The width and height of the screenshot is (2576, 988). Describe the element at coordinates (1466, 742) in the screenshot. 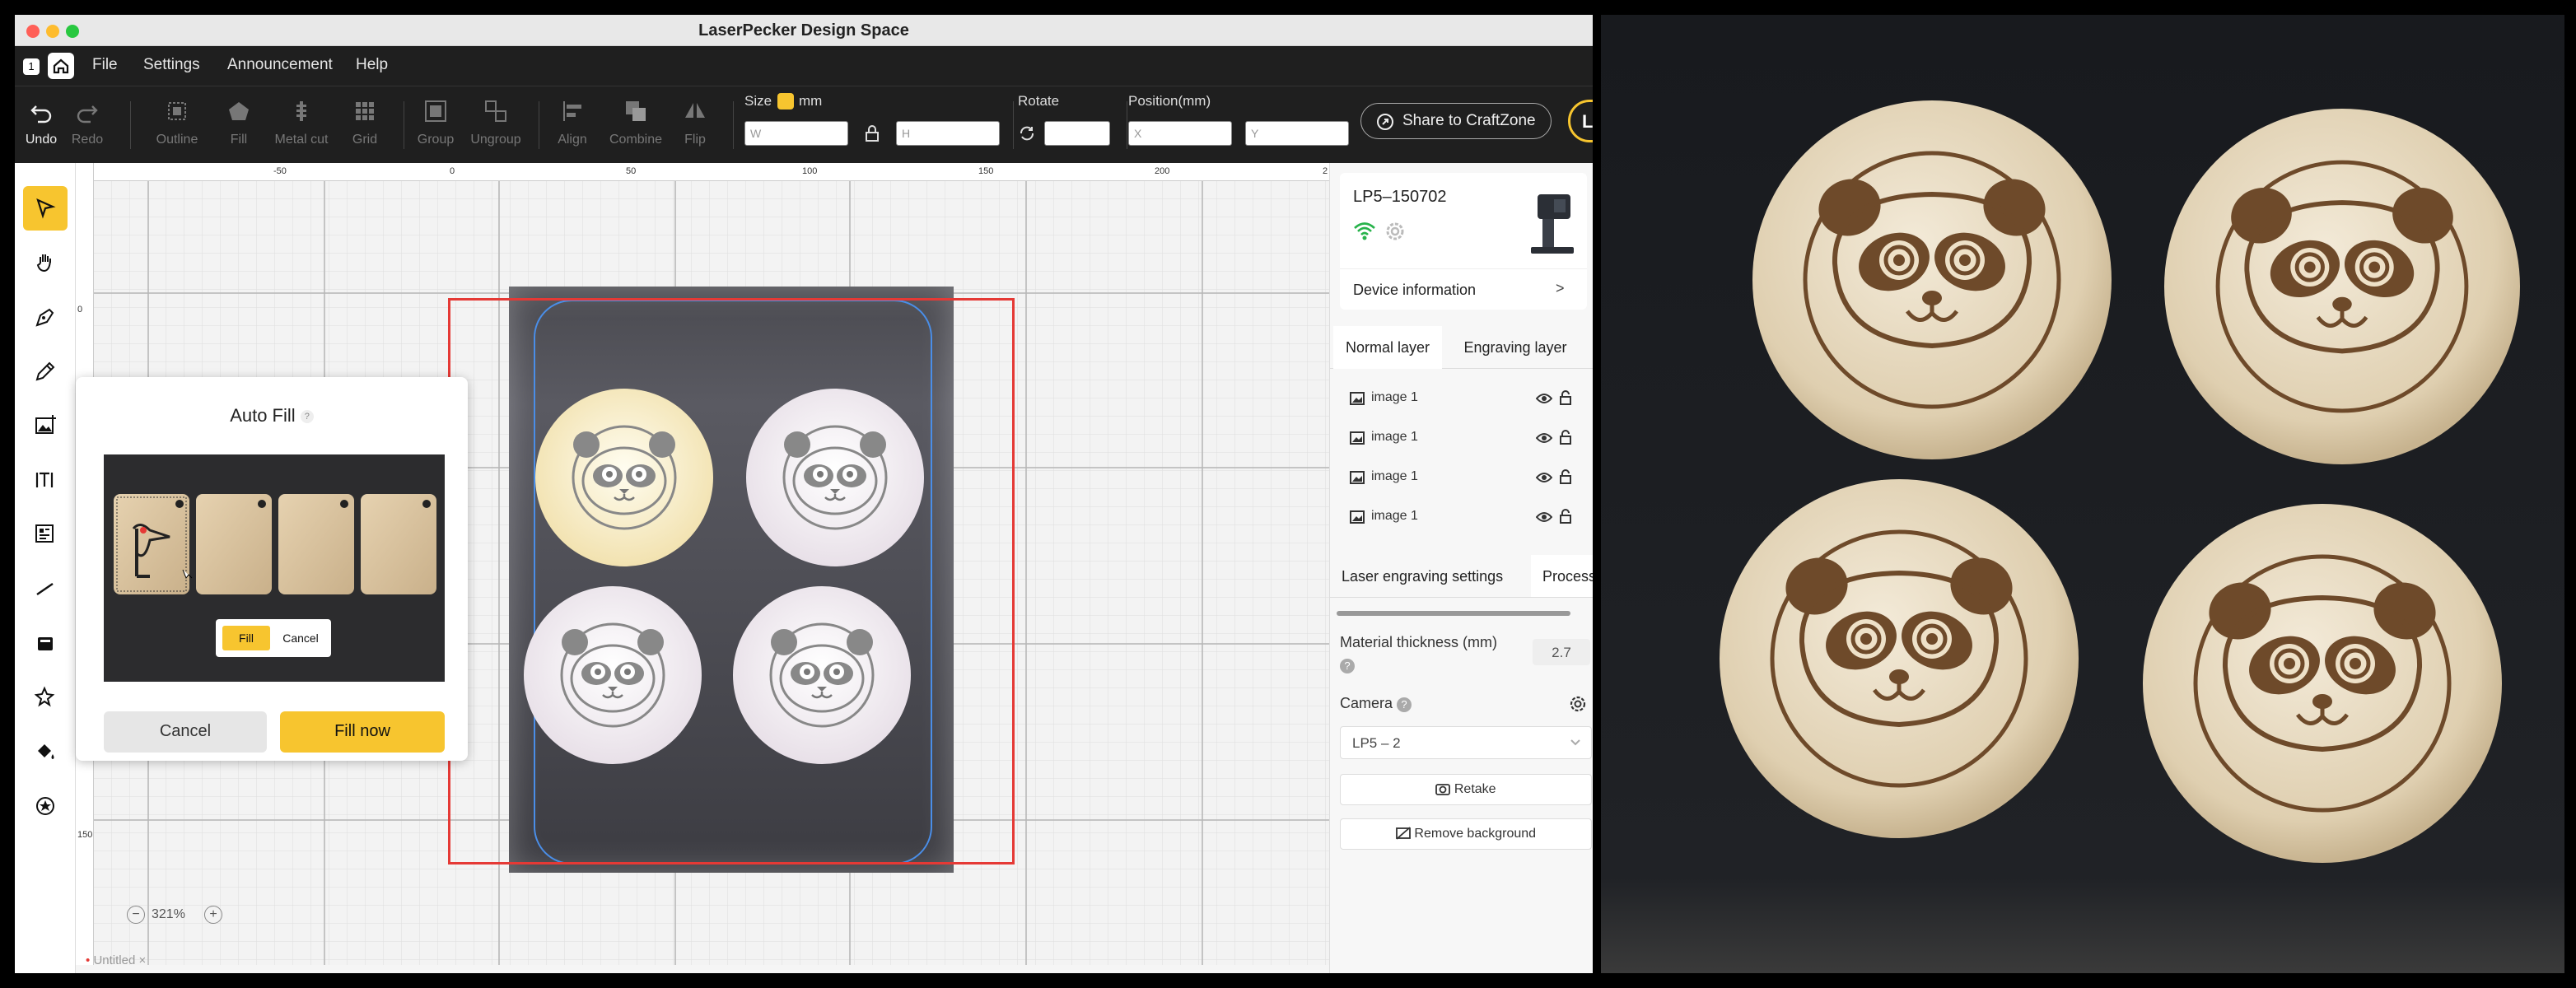

I see `camera-select: LP5 – 2` at that location.